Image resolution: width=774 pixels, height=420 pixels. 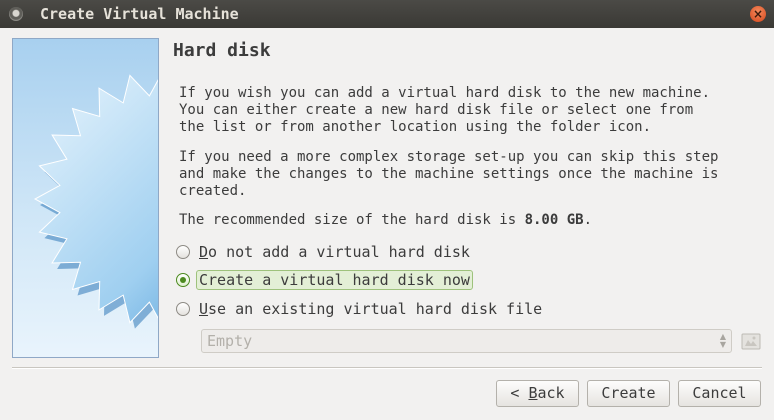 I want to click on option-no-disk-label: Do not add a virtual hard disk, so click(x=334, y=252).